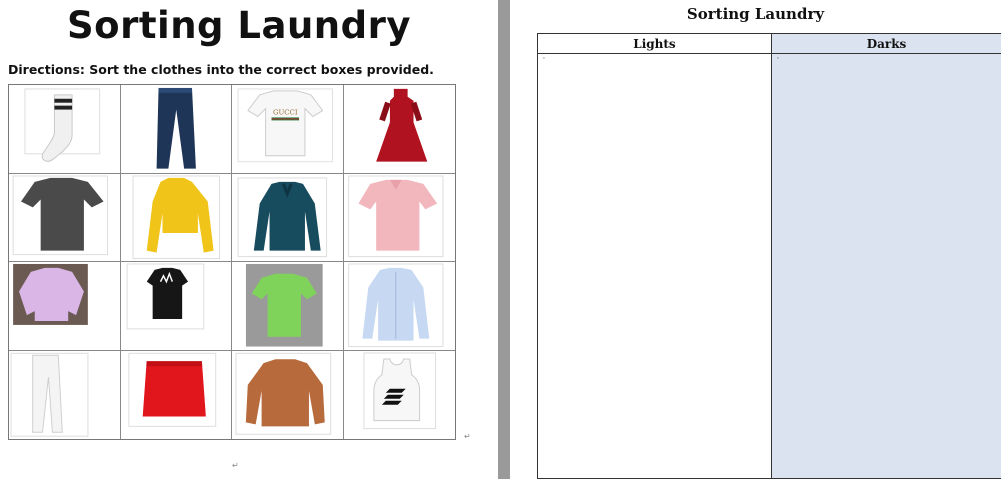 The height and width of the screenshot is (479, 1001). Describe the element at coordinates (282, 216) in the screenshot. I see `teal-blouse-icon` at that location.